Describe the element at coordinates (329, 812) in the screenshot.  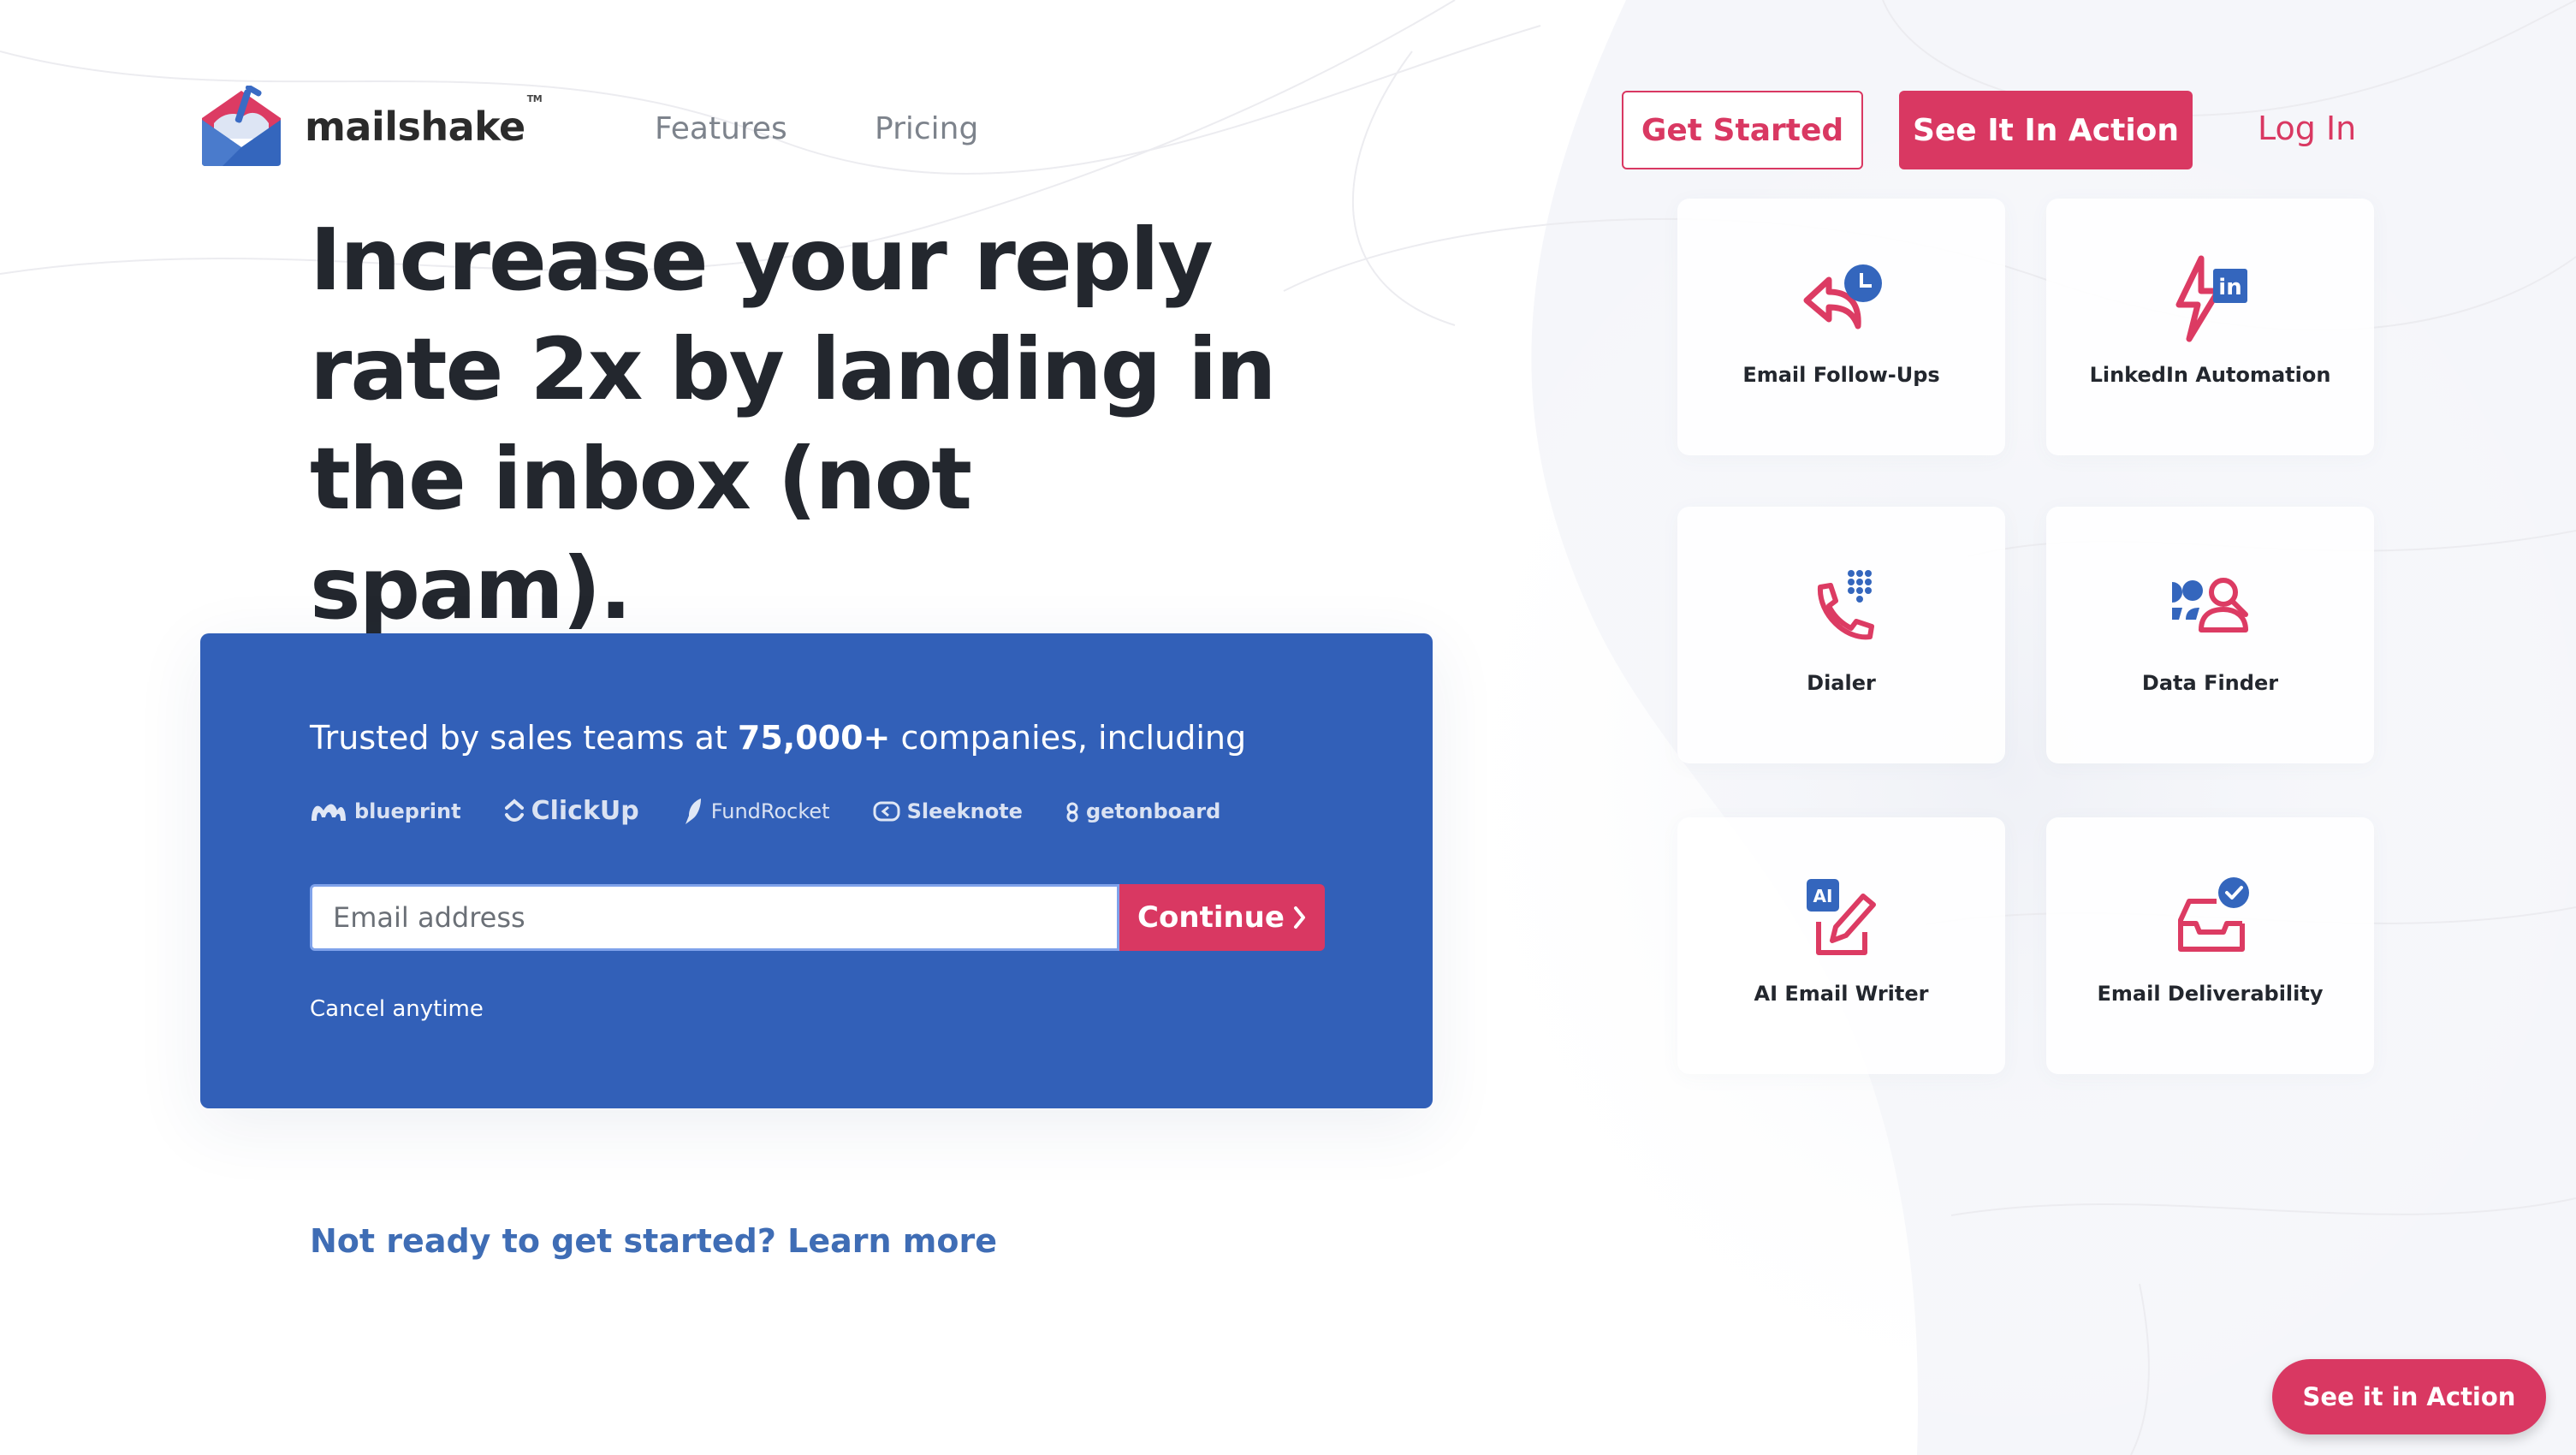
I see `blueprint-logo-icon` at that location.